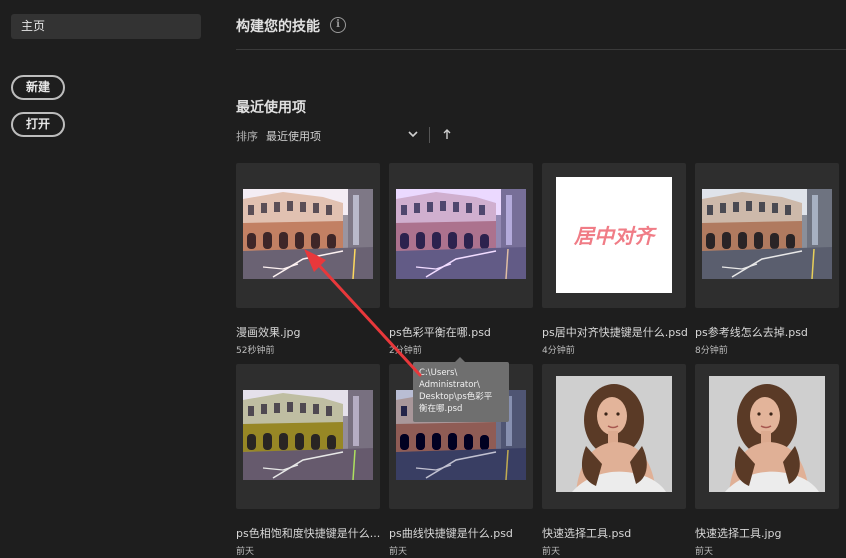  Describe the element at coordinates (441, 409) in the screenshot. I see `tooltip-line: 衡在哪.psd` at that location.